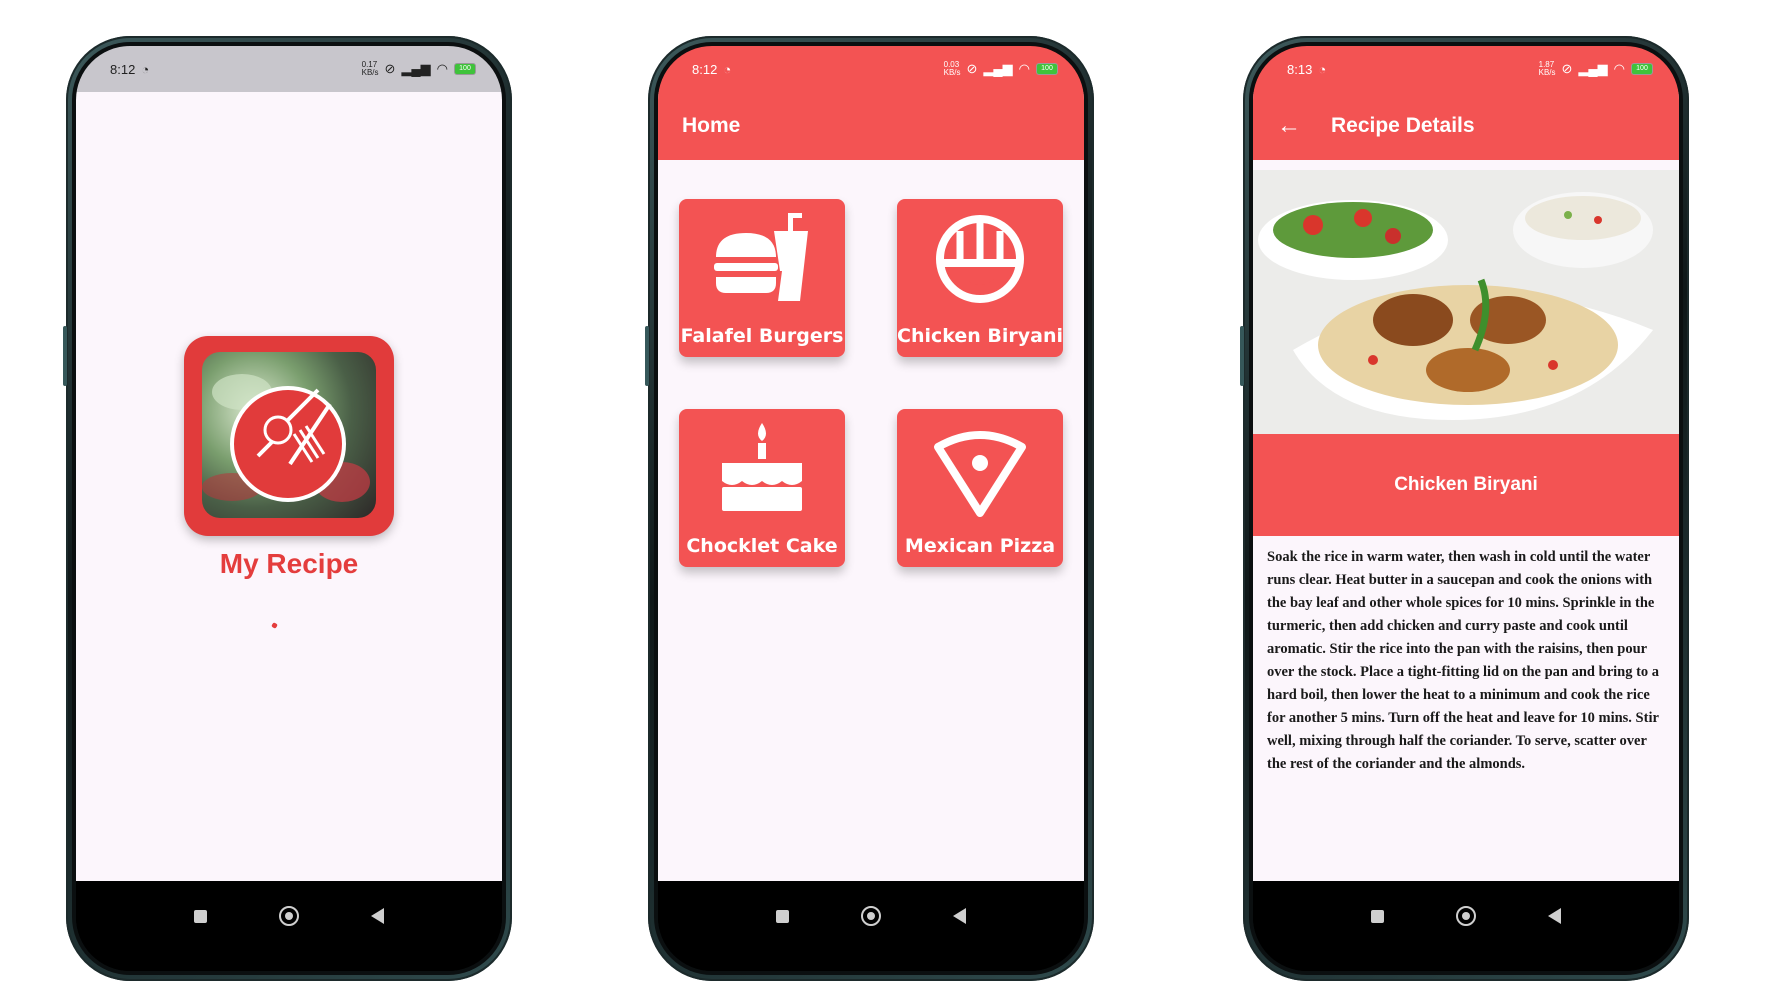 The image size is (1770, 1006). I want to click on pizza-slice-icon, so click(980, 474).